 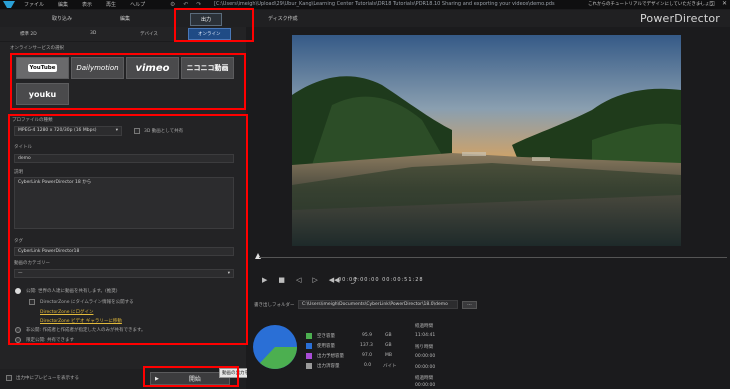 I want to click on menu-item-file: ファイル, so click(x=34, y=4).